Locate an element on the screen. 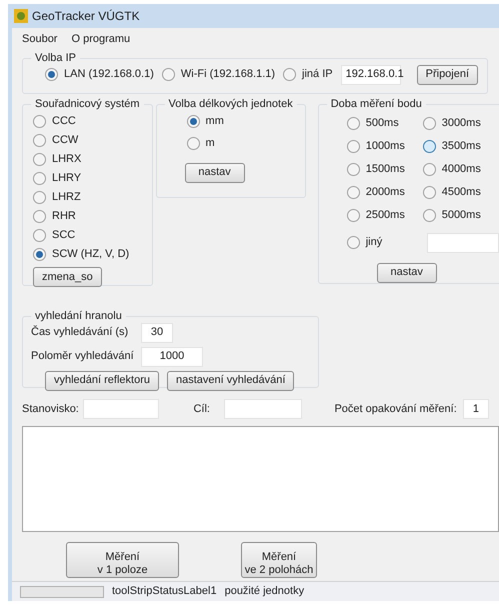 The image size is (499, 605). radio-label: Wi-Fi (192.168.1.1) is located at coordinates (228, 74).